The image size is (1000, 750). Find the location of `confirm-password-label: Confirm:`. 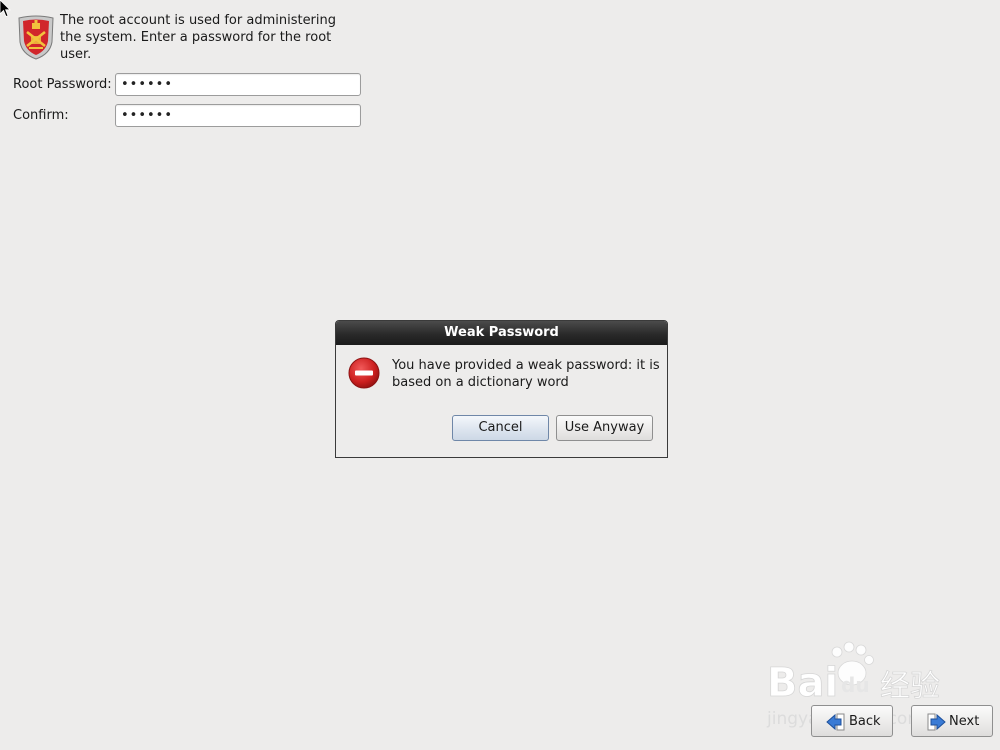

confirm-password-label: Confirm: is located at coordinates (41, 115).